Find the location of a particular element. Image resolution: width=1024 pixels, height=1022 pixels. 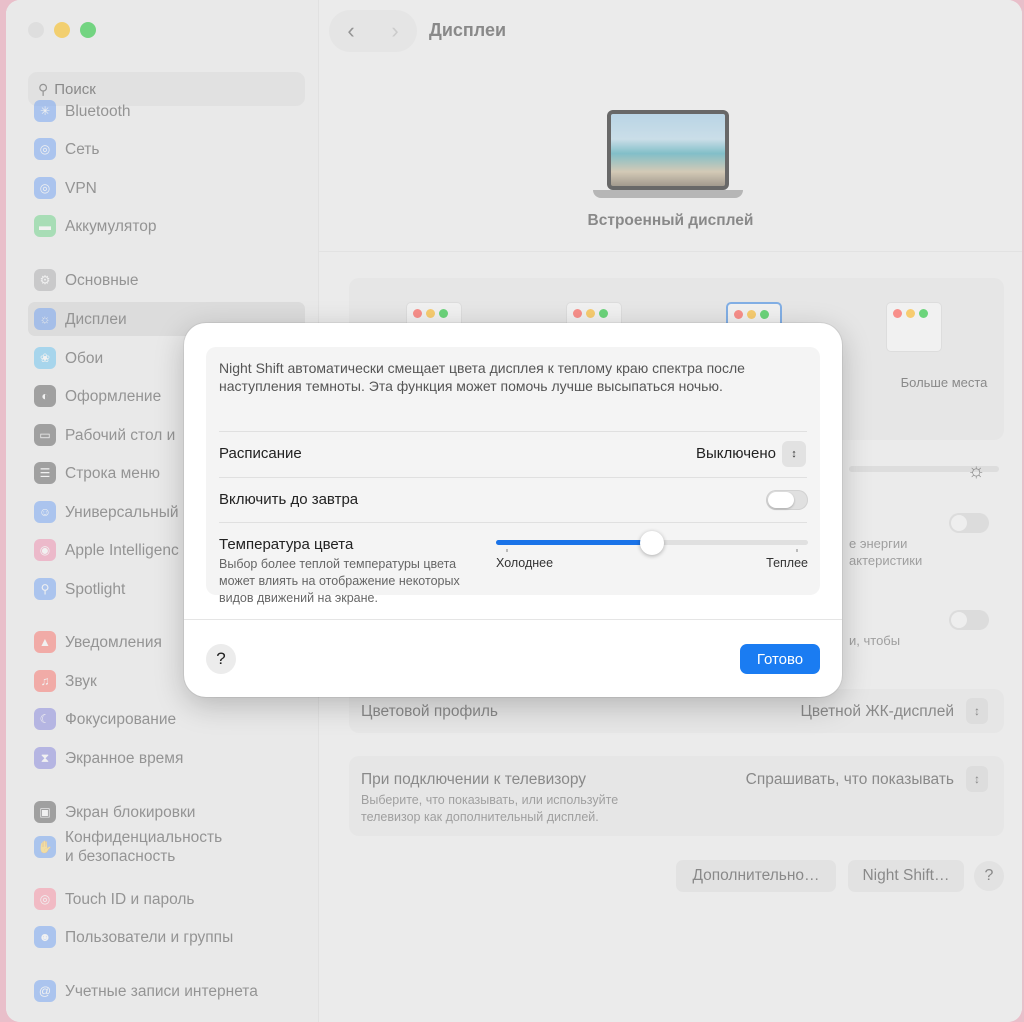

warmer-label: Теплее is located at coordinates (787, 563).